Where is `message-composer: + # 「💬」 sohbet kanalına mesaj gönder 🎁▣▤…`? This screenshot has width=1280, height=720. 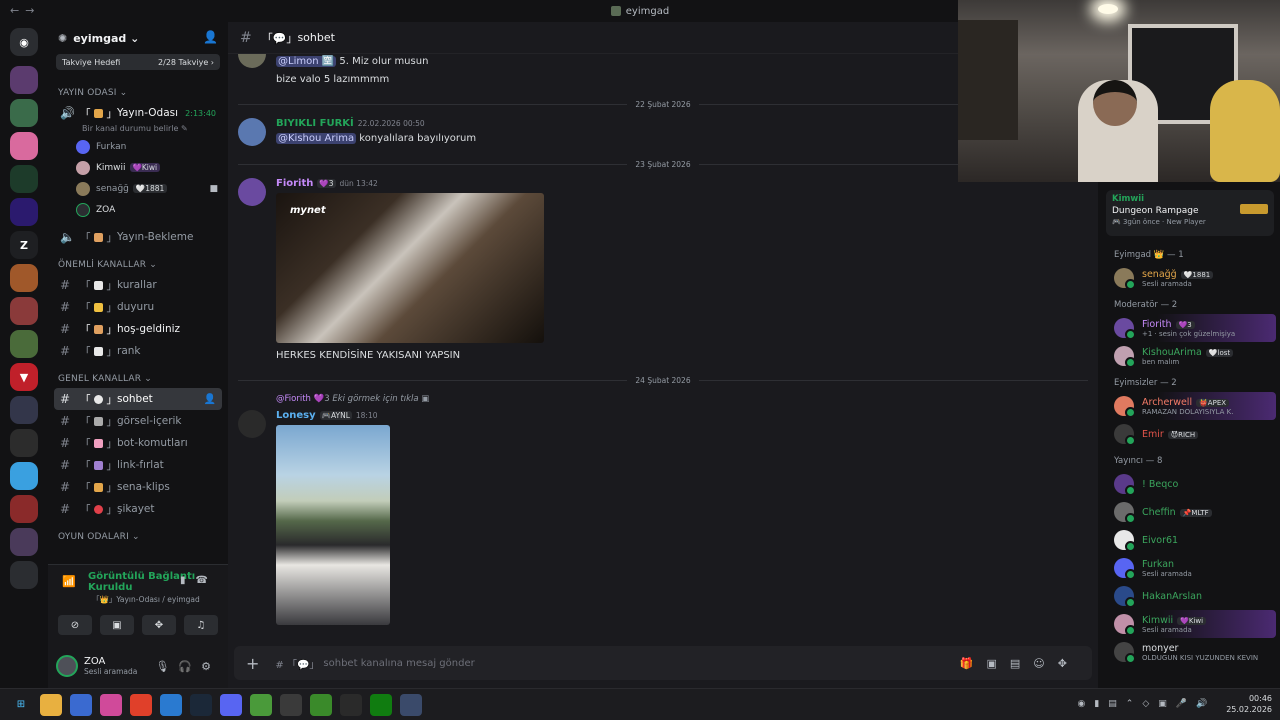
message-composer: + # 「💬」 sohbet kanalına mesaj gönder 🎁▣▤… is located at coordinates (663, 663).